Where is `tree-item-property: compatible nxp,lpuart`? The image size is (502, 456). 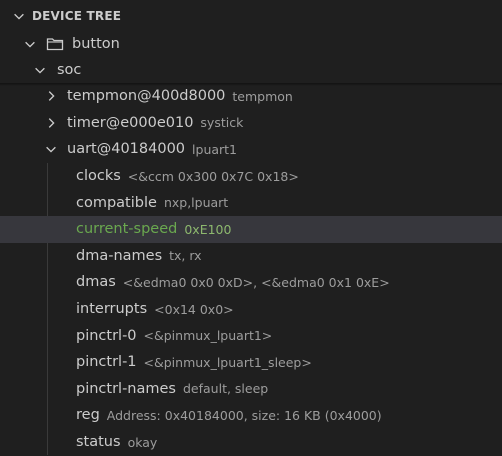 tree-item-property: compatible nxp,lpuart is located at coordinates (251, 202).